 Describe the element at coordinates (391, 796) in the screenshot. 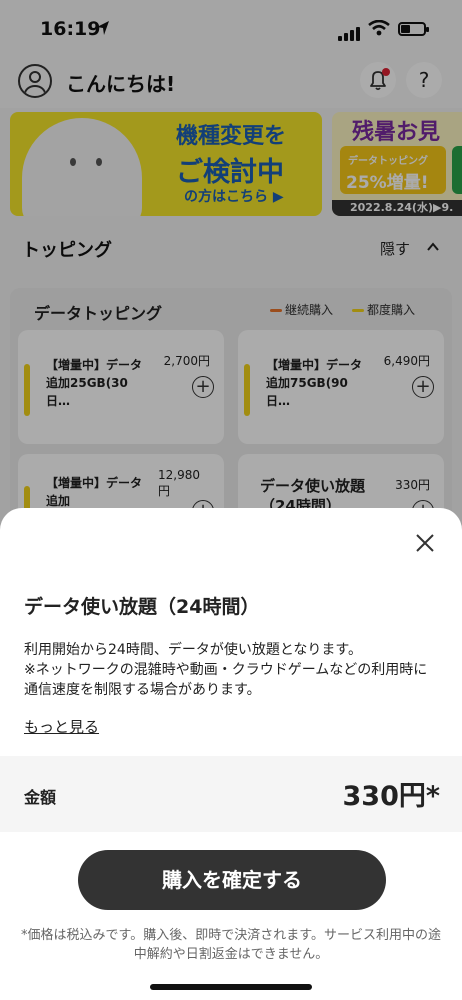

I see `price-value: 330円*` at that location.